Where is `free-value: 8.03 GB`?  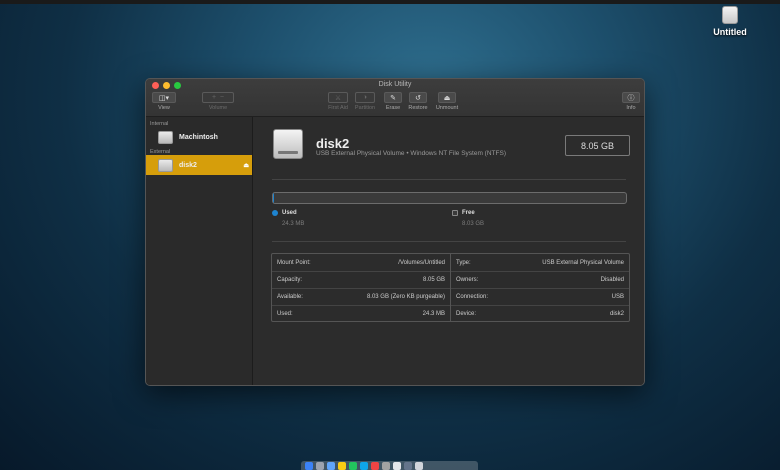 free-value: 8.03 GB is located at coordinates (473, 224).